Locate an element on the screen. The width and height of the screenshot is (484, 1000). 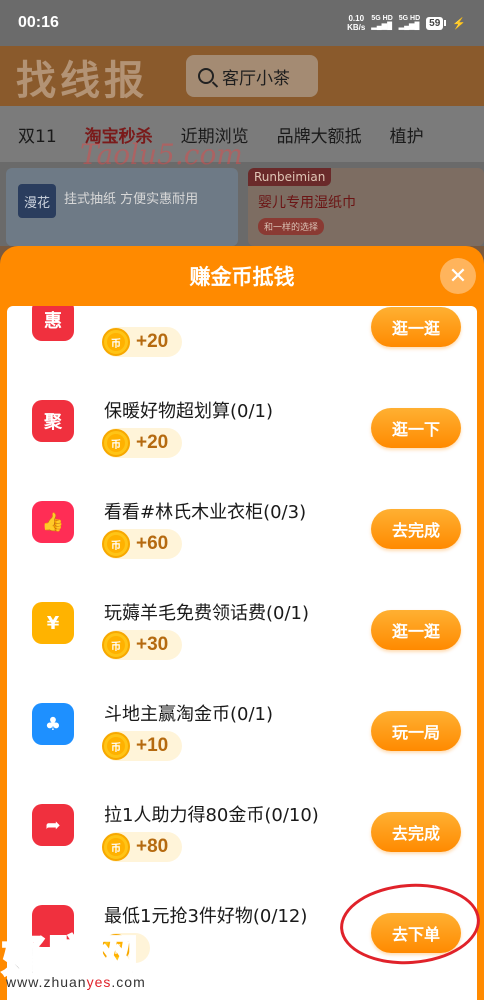
search-bar: 客厅小茶 is located at coordinates (252, 76).